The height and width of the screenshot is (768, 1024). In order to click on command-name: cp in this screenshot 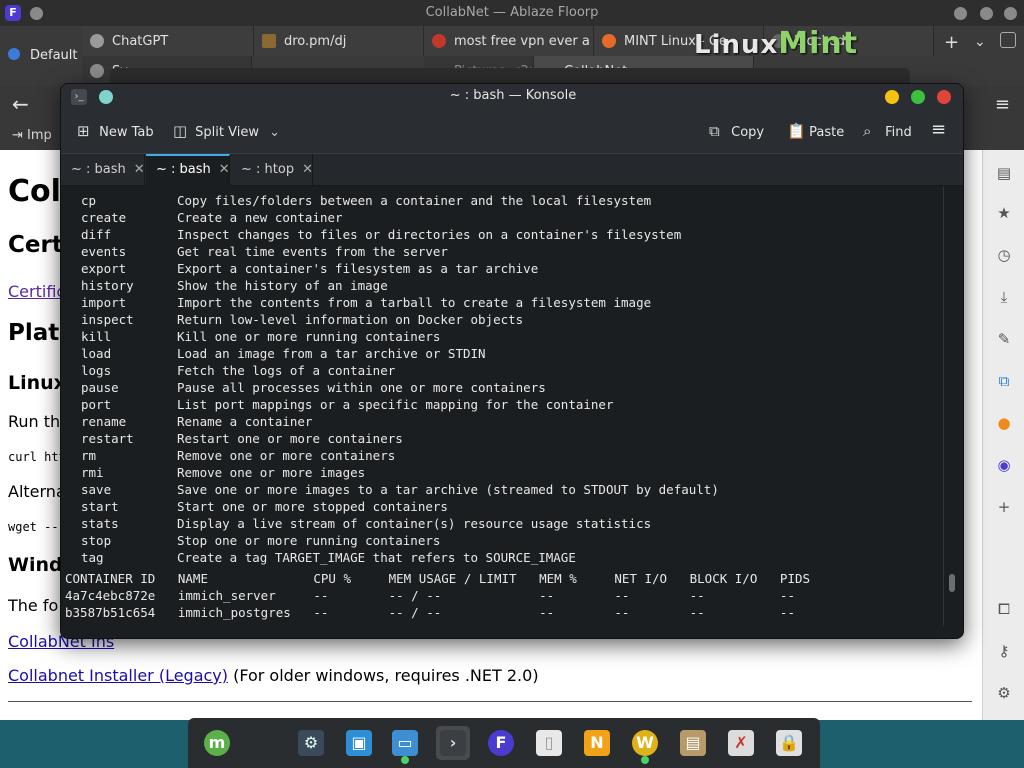, I will do `click(89, 200)`.